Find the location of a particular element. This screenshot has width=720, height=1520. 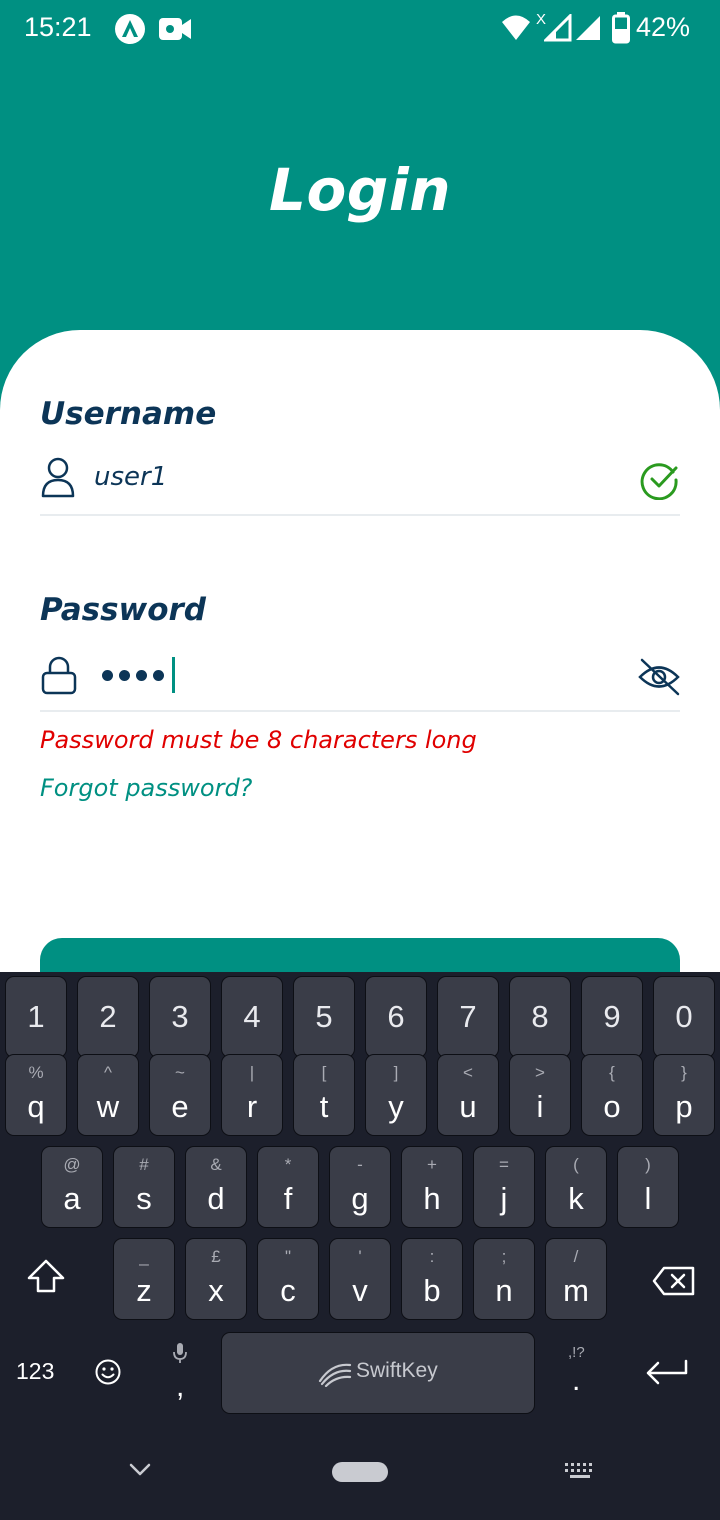

key-n: ; n is located at coordinates (504, 1279).